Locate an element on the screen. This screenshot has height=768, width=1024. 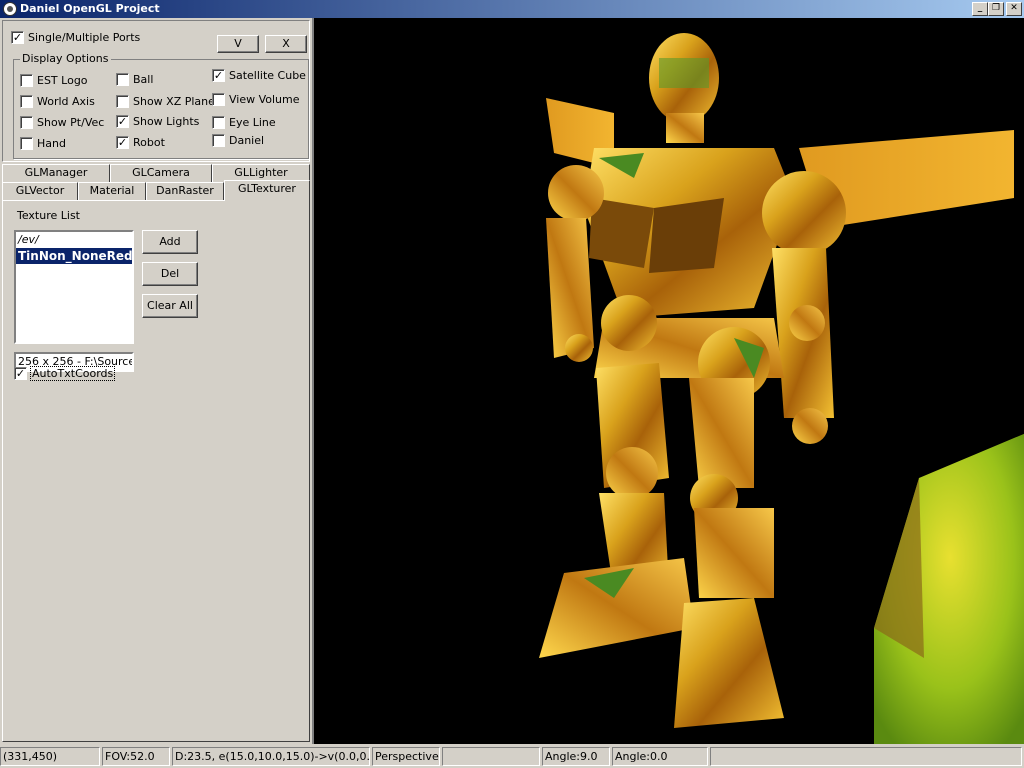
robot-chest-right is located at coordinates (686, 235).